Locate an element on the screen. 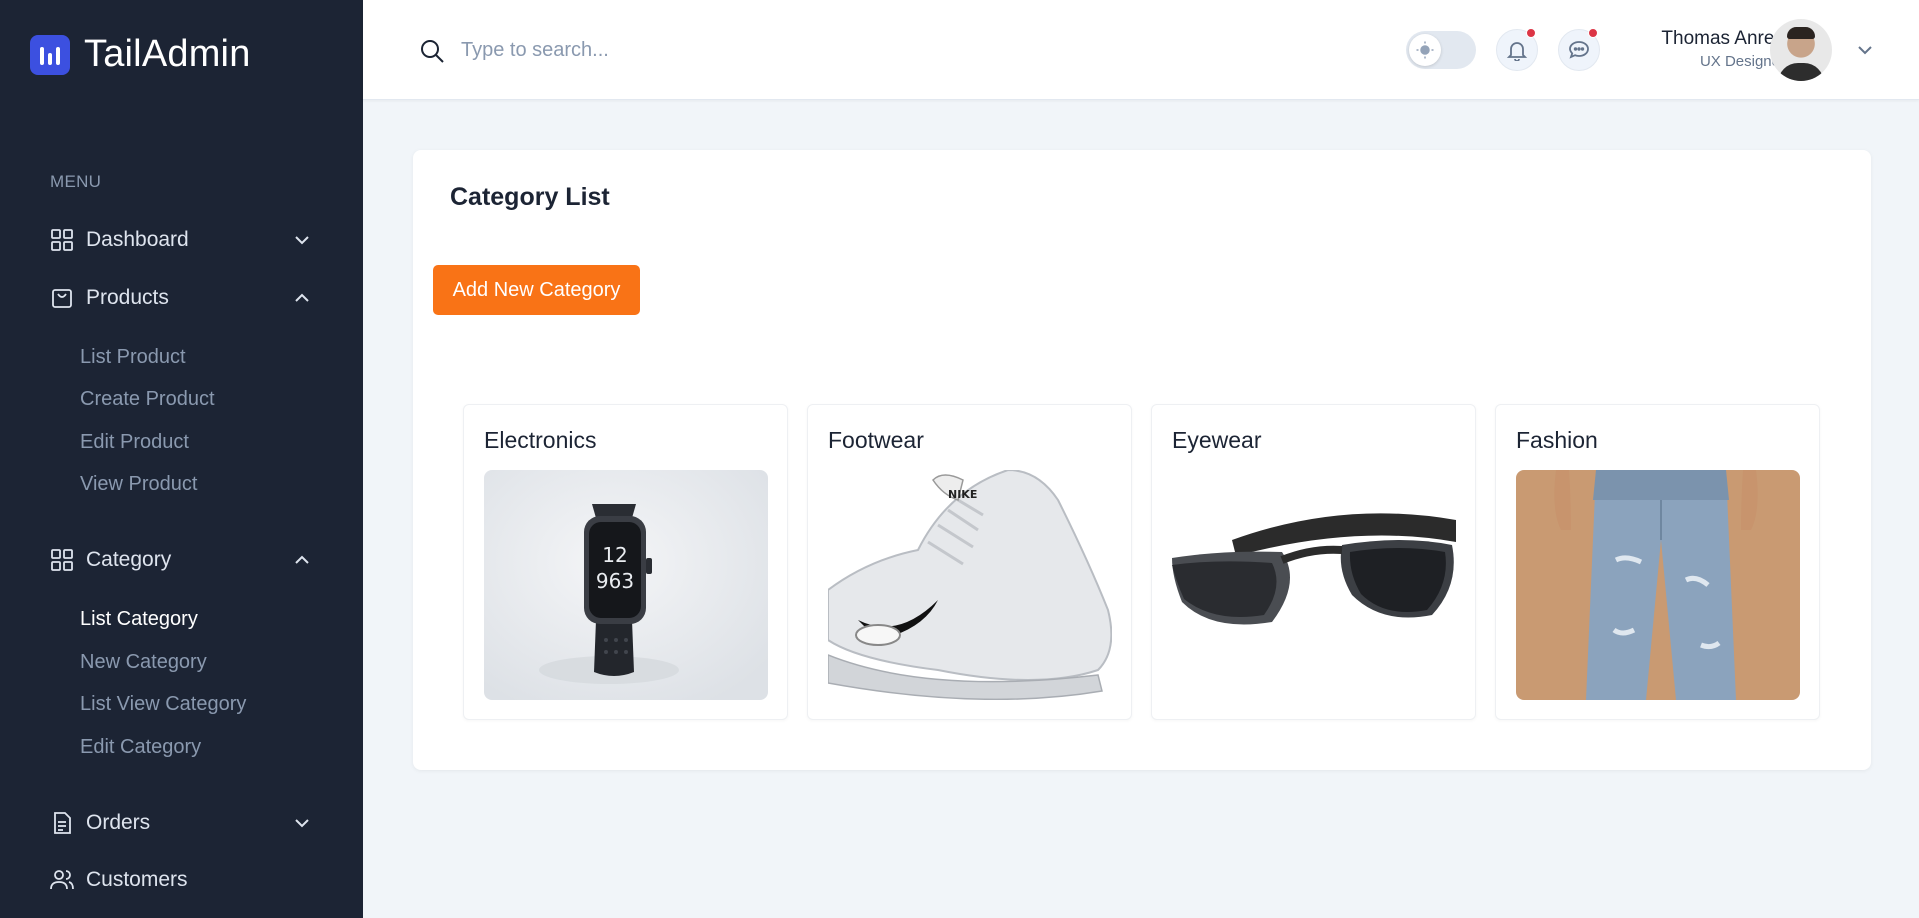  sidebar-subitem-edit-category: Edit Category is located at coordinates (140, 747).